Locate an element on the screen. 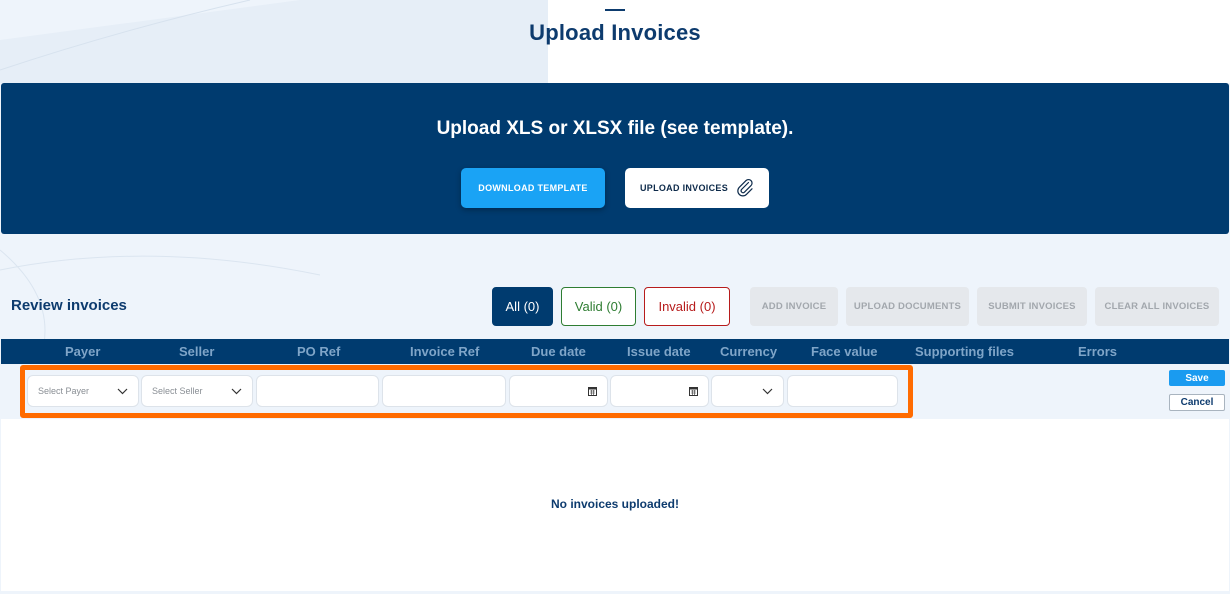 This screenshot has height=594, width=1230. upload-invoices-label: UPLOAD INVOICES is located at coordinates (683, 188).